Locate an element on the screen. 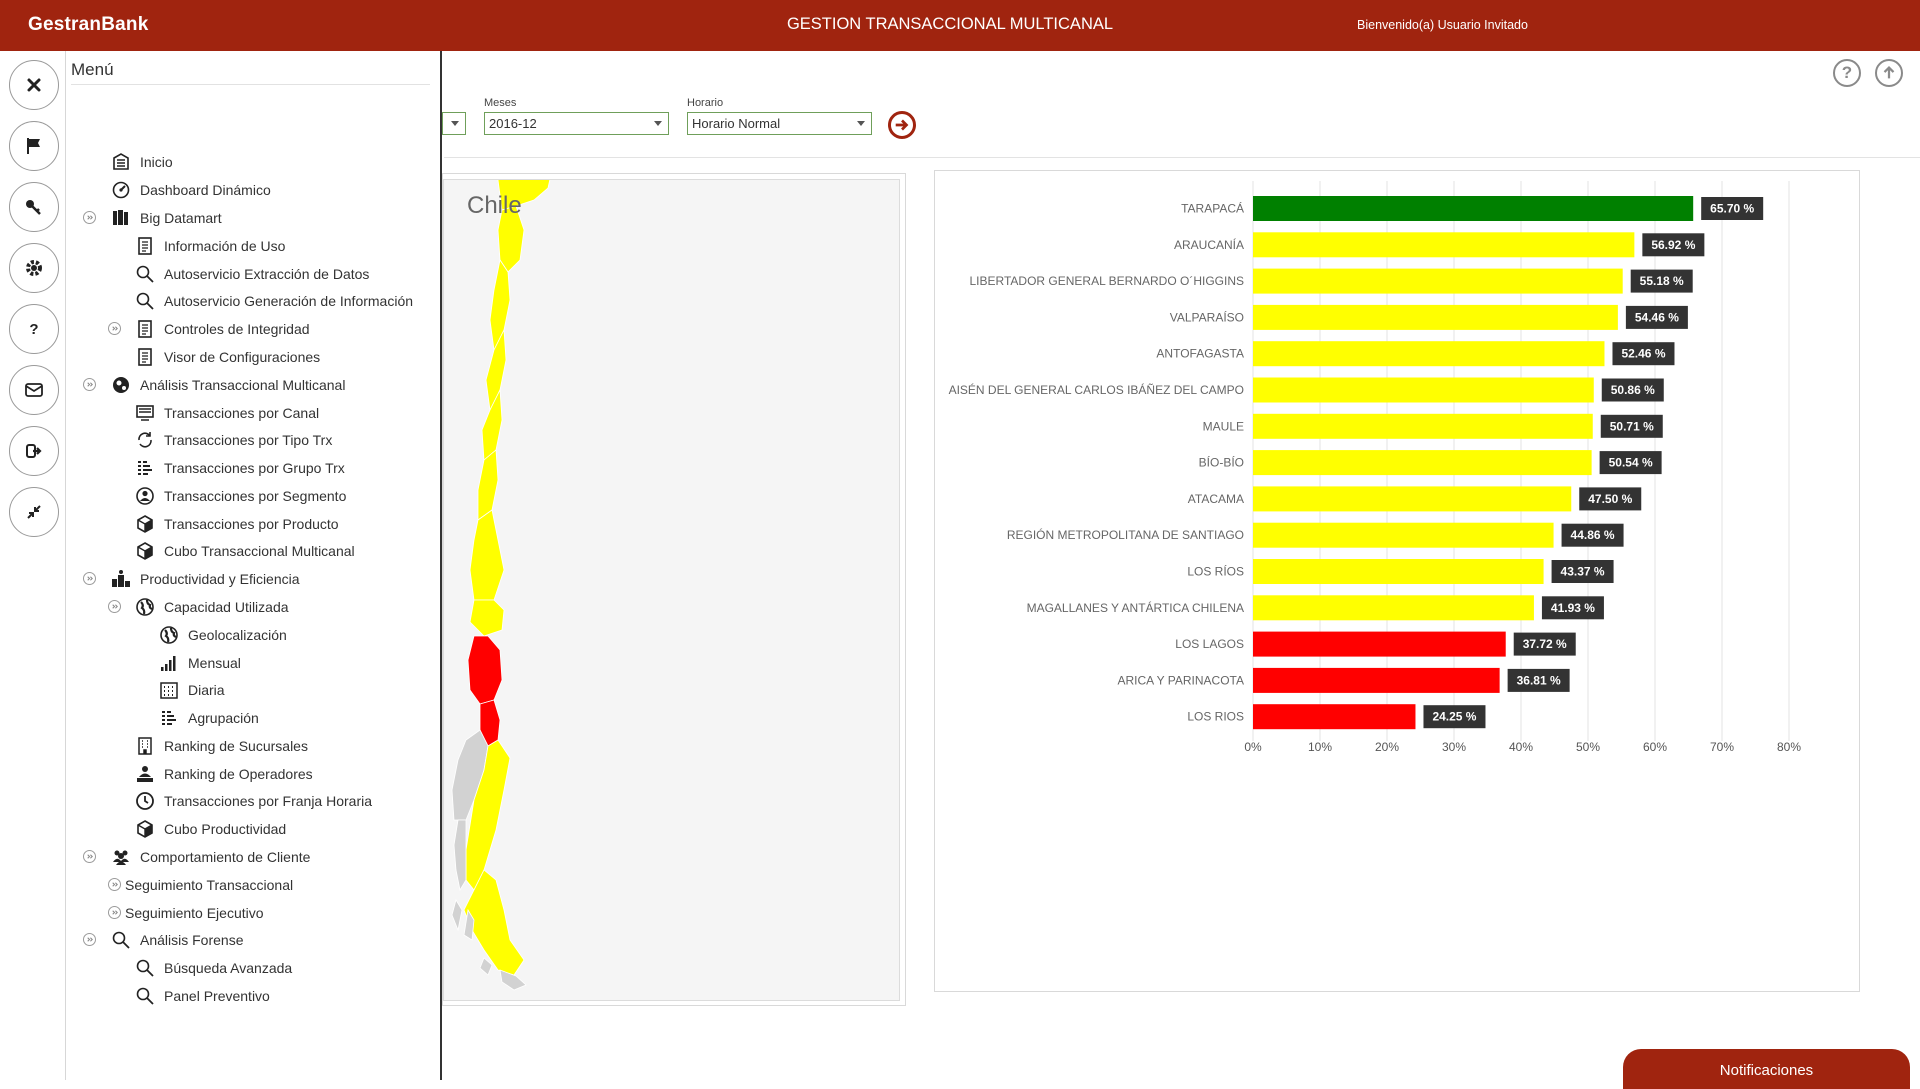 This screenshot has width=1920, height=1089. data-label: 50.54 % is located at coordinates (1631, 463).